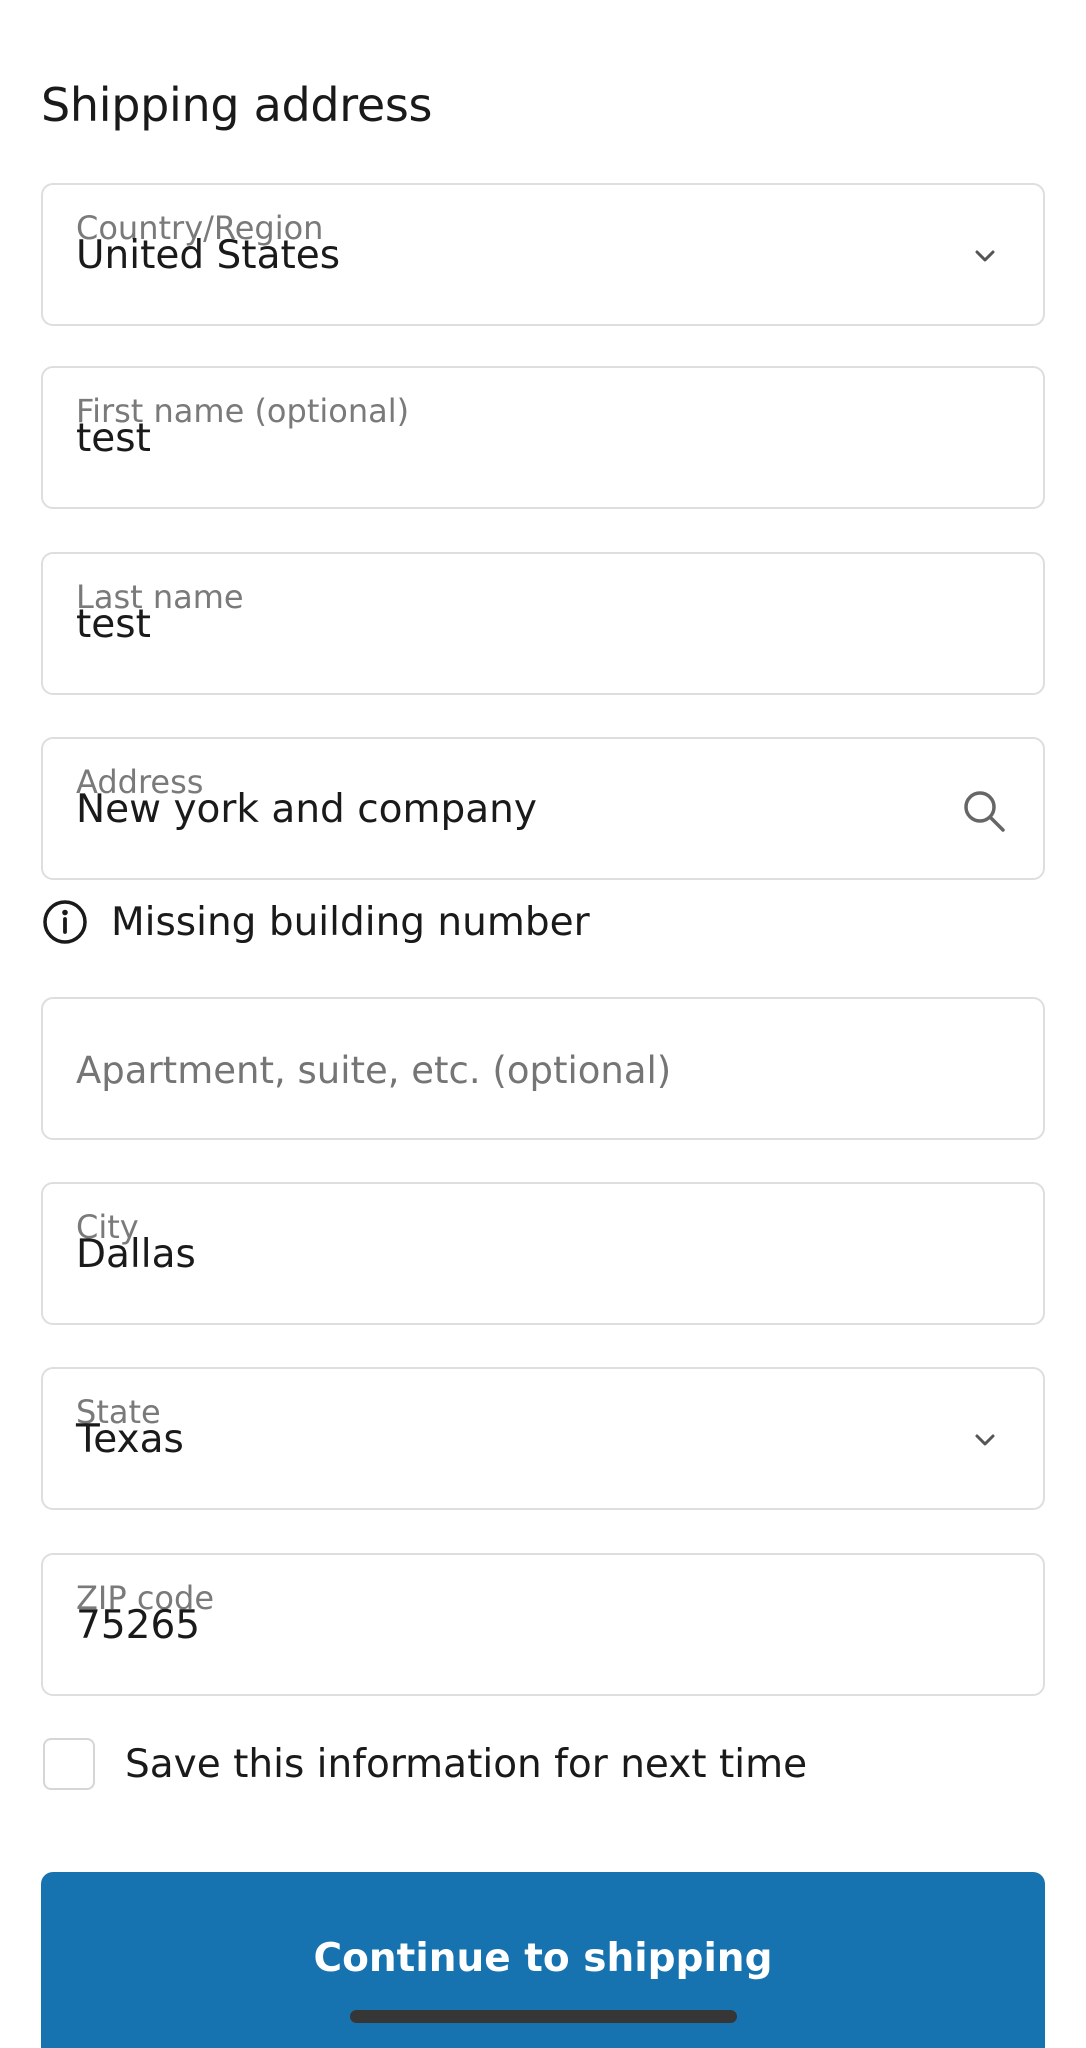 Image resolution: width=1086 pixels, height=2048 pixels. What do you see at coordinates (136, 1254) in the screenshot?
I see `city-value: Dallas` at bounding box center [136, 1254].